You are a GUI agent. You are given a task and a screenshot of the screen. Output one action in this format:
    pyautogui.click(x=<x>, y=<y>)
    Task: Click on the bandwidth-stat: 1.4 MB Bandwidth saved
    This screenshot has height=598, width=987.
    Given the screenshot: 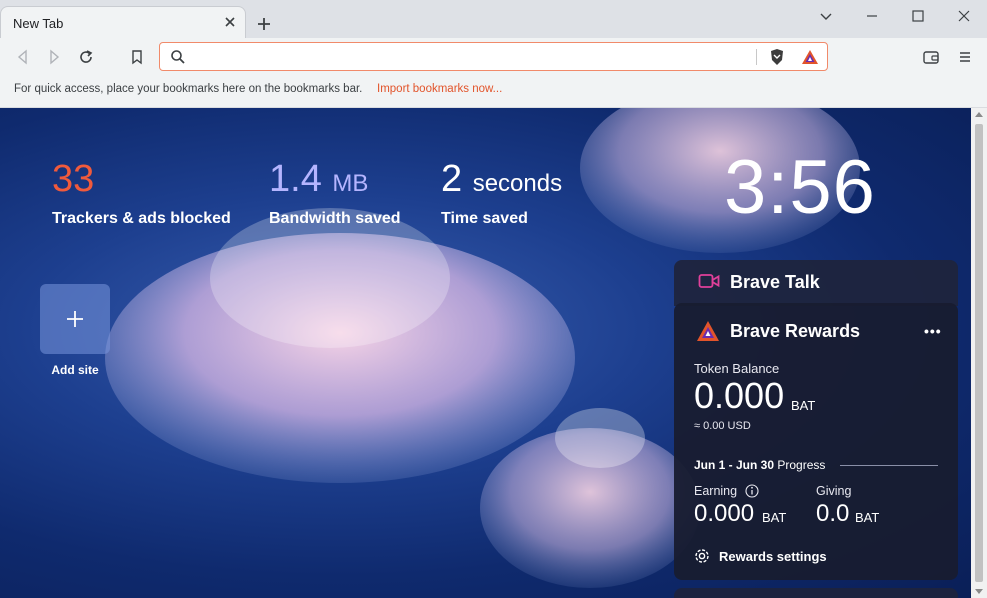 What is the action you would take?
    pyautogui.click(x=335, y=194)
    